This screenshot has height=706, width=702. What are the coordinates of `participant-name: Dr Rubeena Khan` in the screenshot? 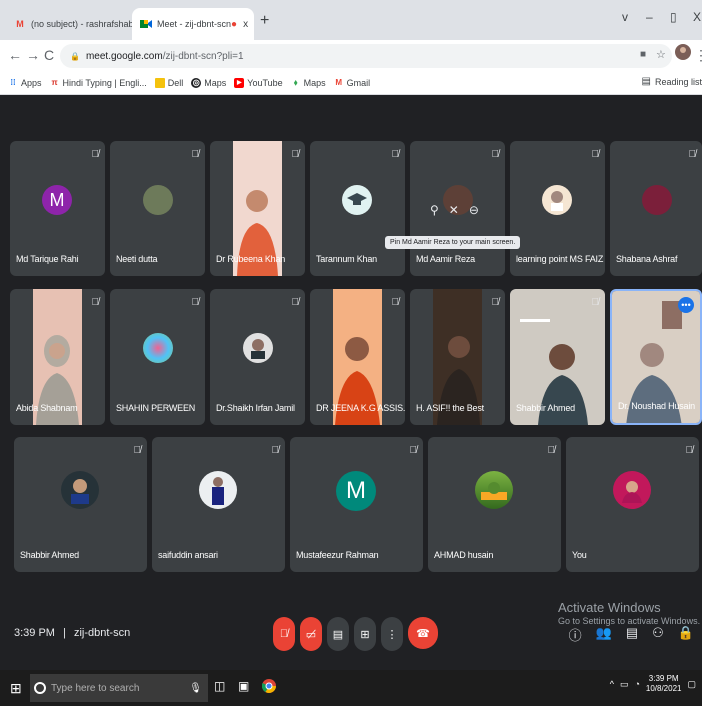 It's located at (251, 259).